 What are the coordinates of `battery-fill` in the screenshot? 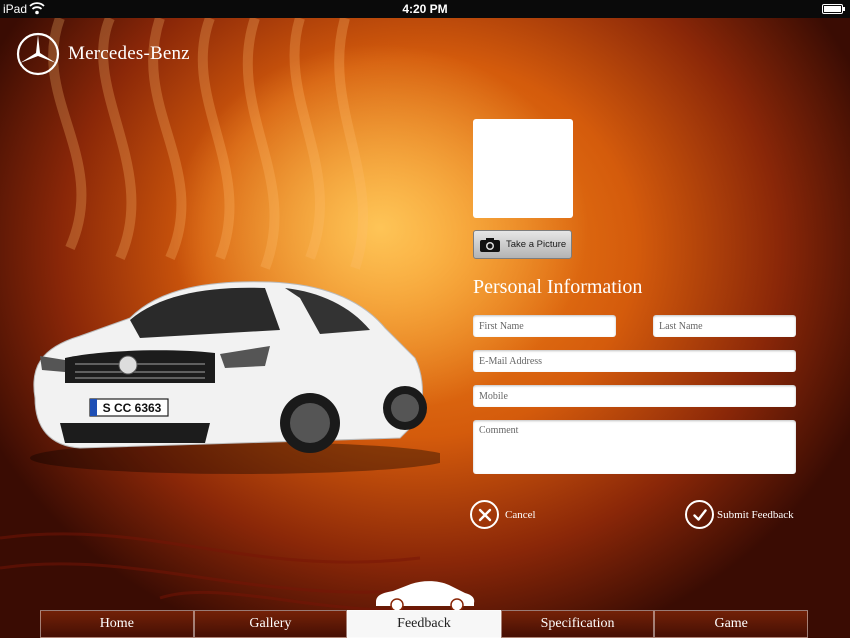 It's located at (832, 9).